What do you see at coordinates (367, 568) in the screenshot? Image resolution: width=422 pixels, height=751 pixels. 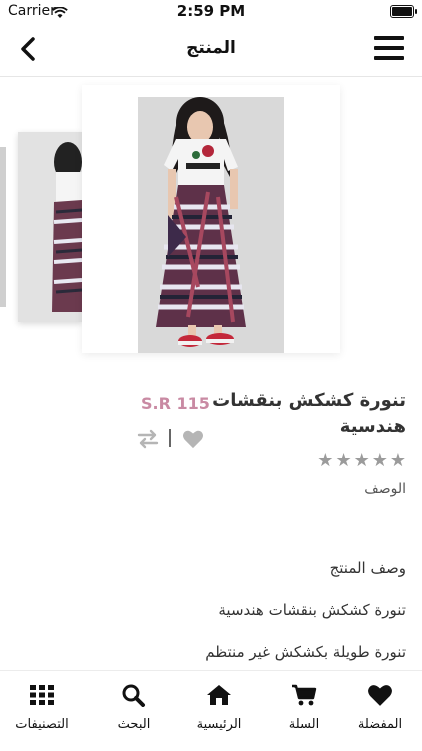 I see `description-line: وصف المنتج` at bounding box center [367, 568].